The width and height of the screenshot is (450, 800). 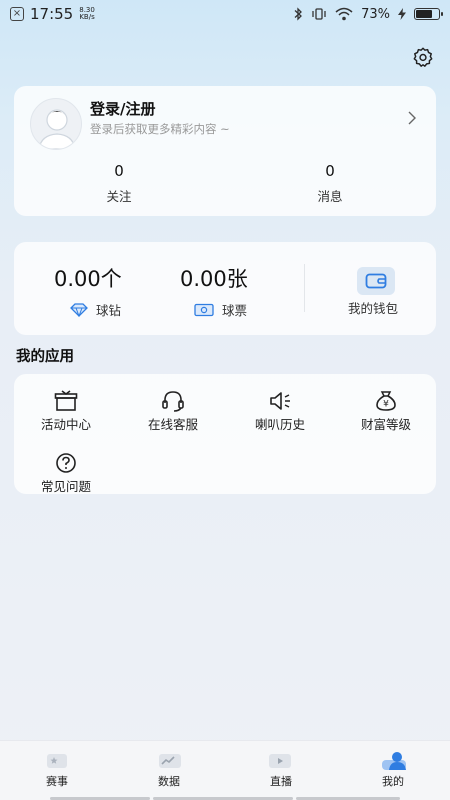 What do you see at coordinates (57, 129) in the screenshot?
I see `default-avatar-icon` at bounding box center [57, 129].